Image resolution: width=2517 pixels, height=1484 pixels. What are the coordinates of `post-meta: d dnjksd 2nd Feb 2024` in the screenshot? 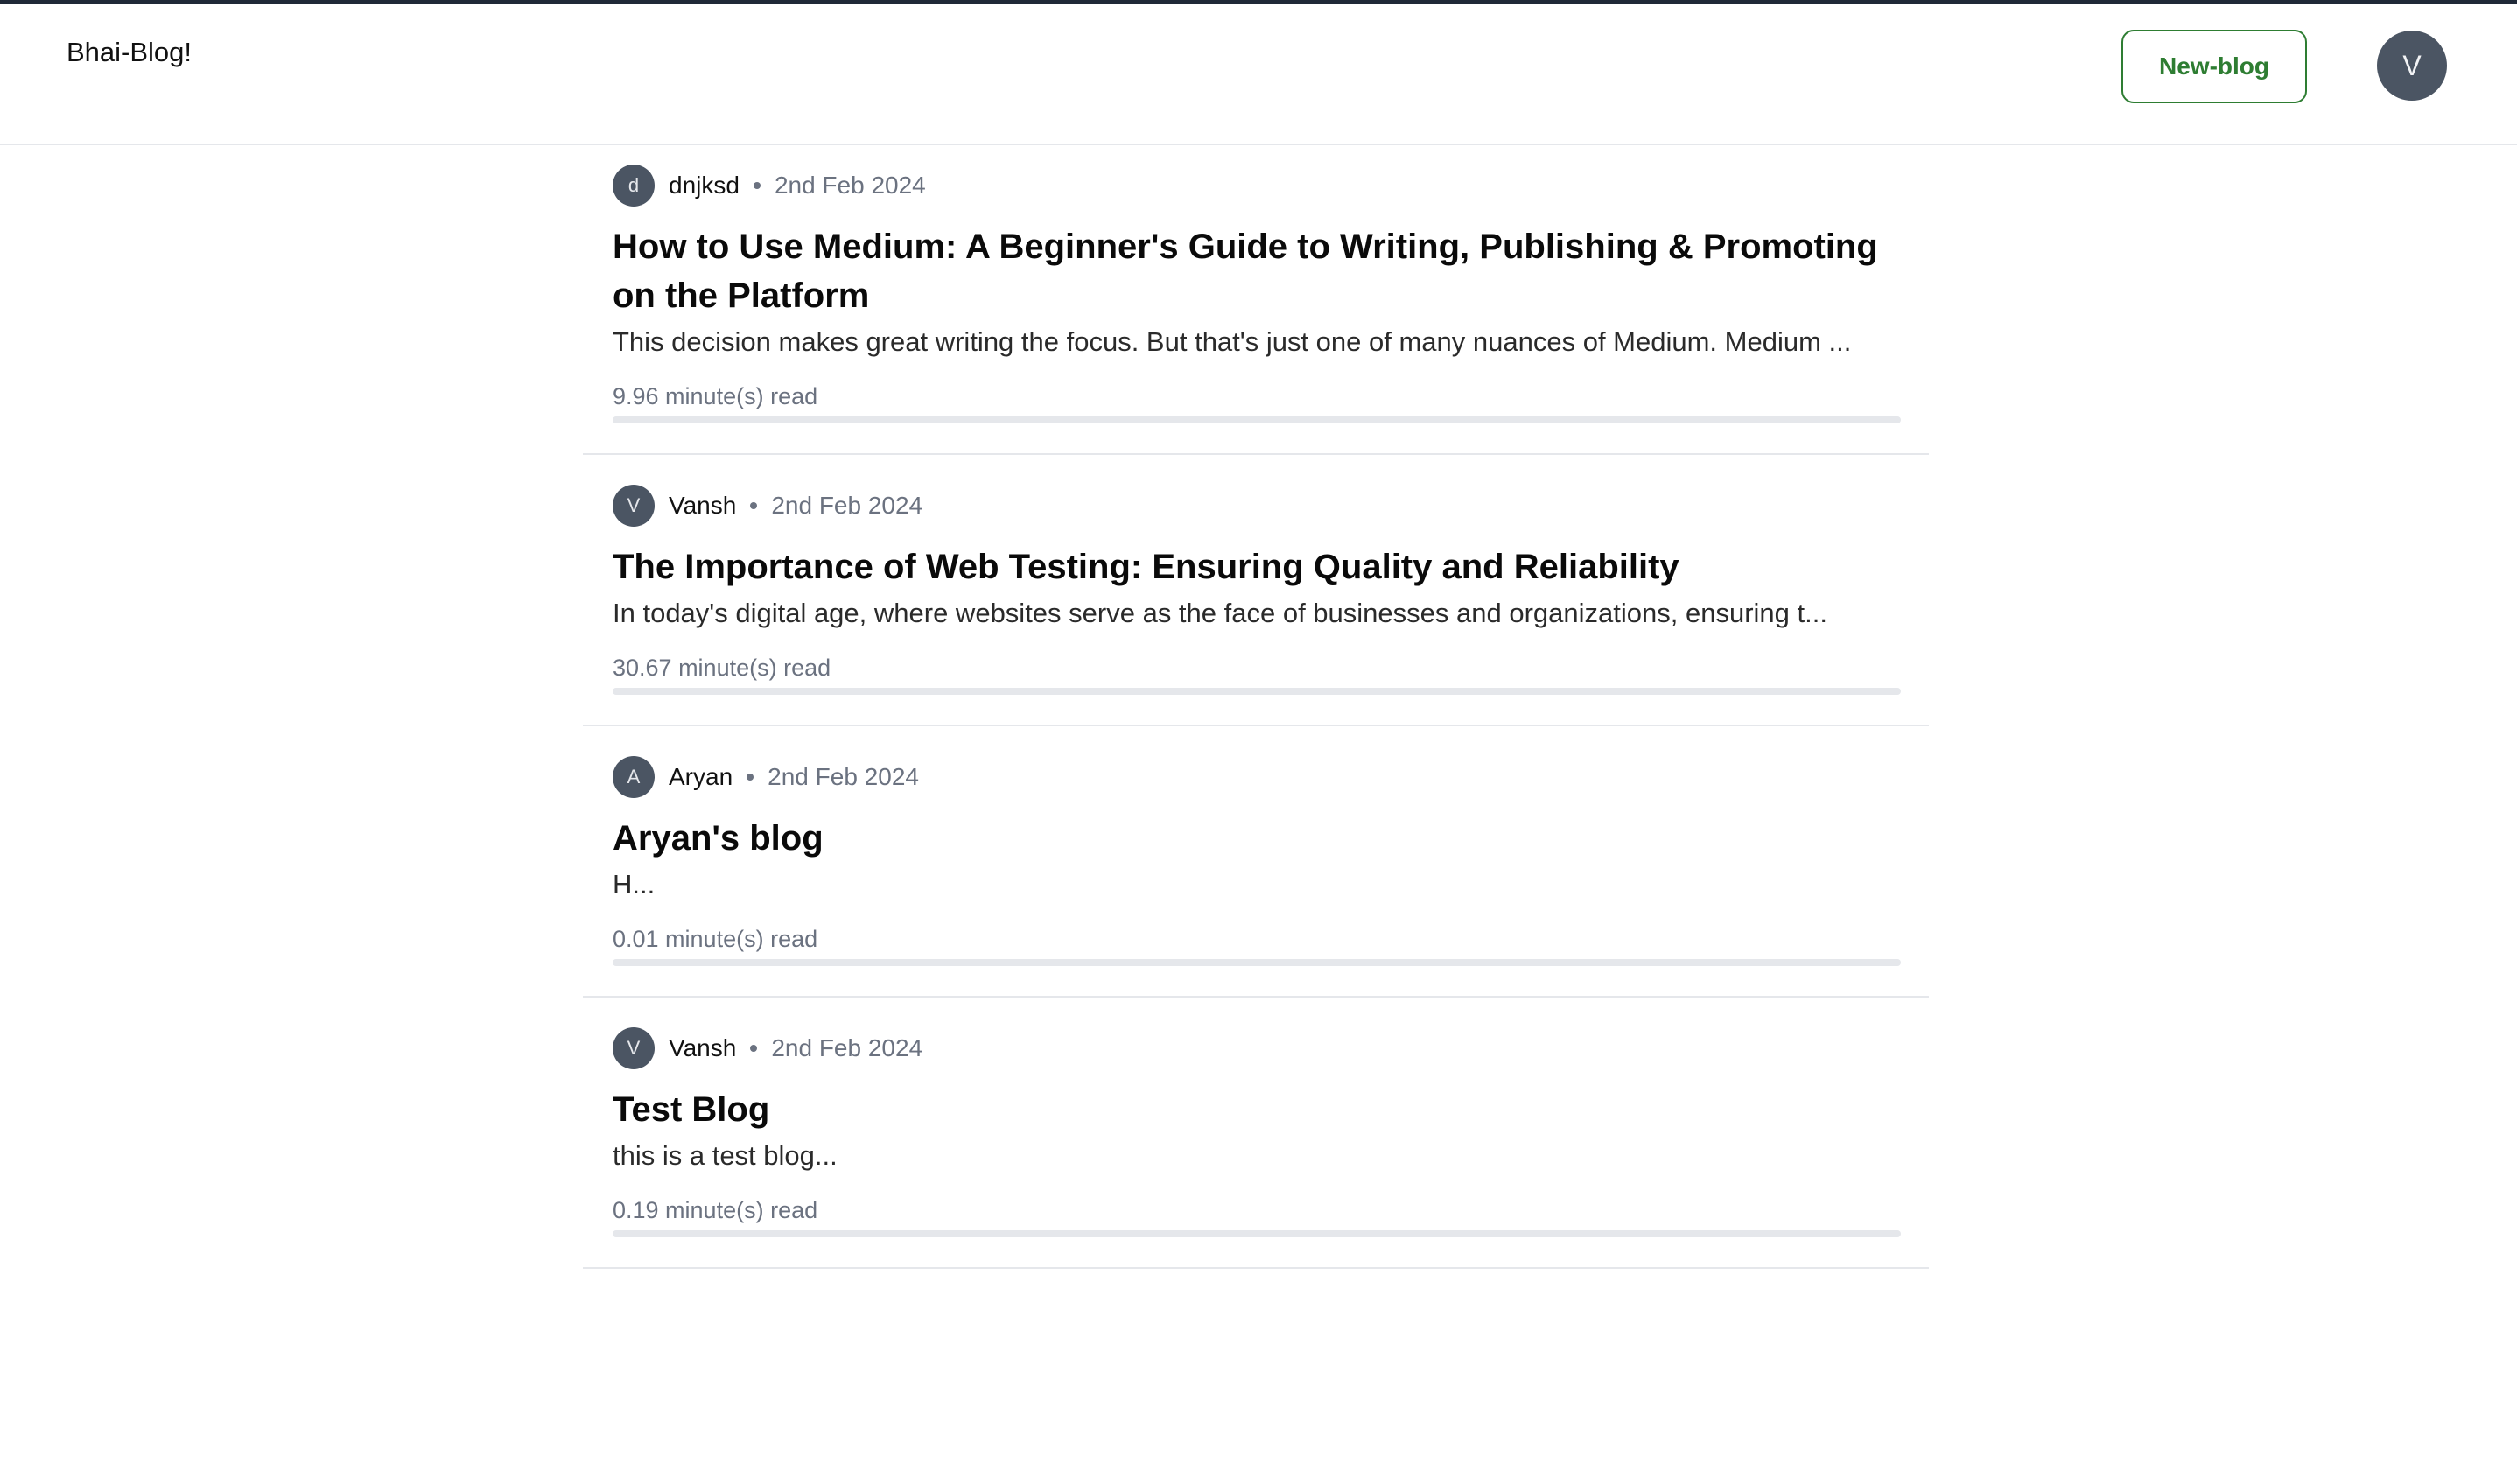 It's located at (1257, 185).